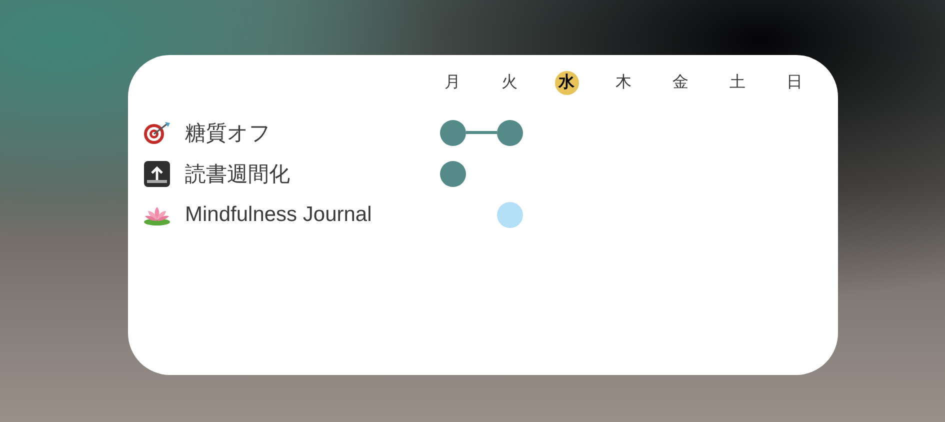  I want to click on day-label: 木, so click(623, 82).